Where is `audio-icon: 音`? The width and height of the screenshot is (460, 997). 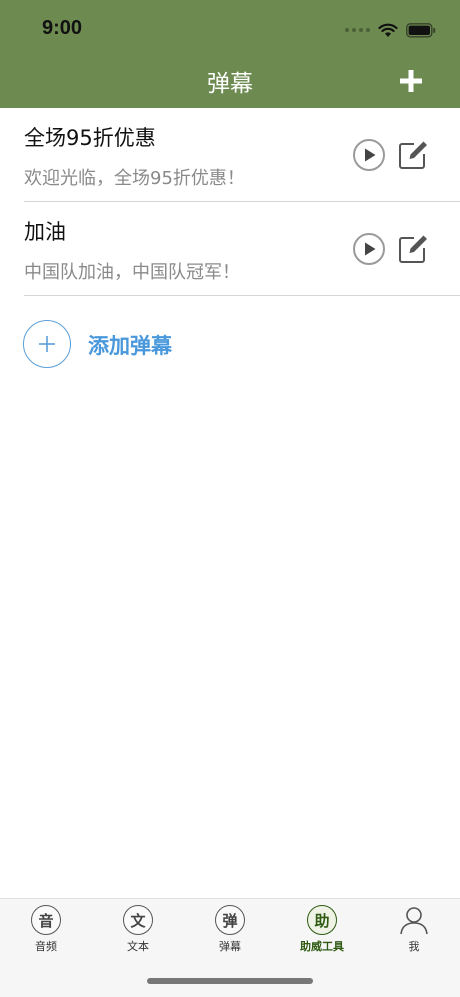 audio-icon: 音 is located at coordinates (46, 920).